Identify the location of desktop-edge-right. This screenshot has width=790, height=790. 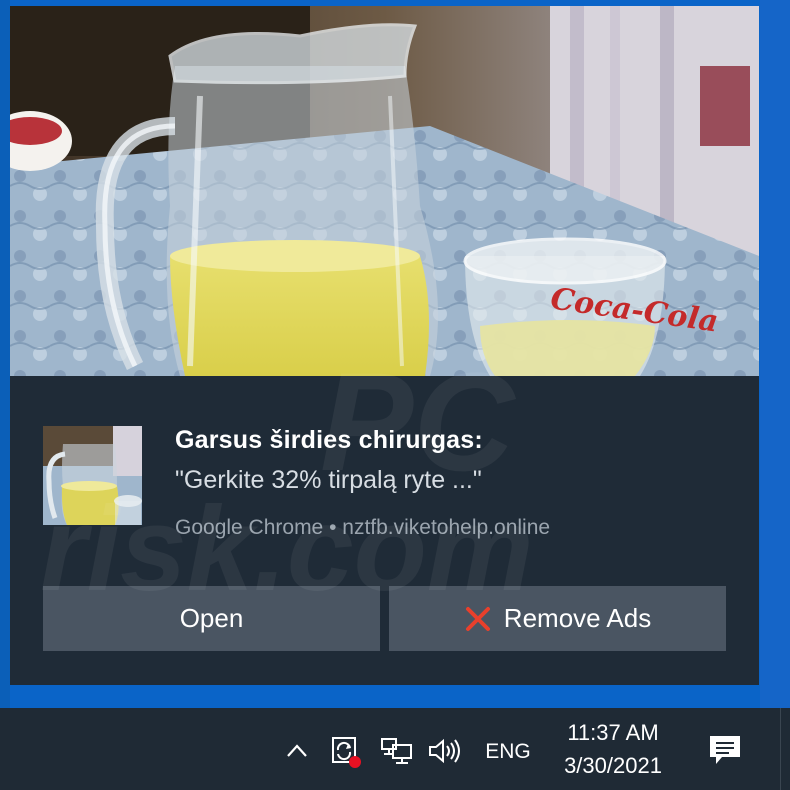
(775, 354).